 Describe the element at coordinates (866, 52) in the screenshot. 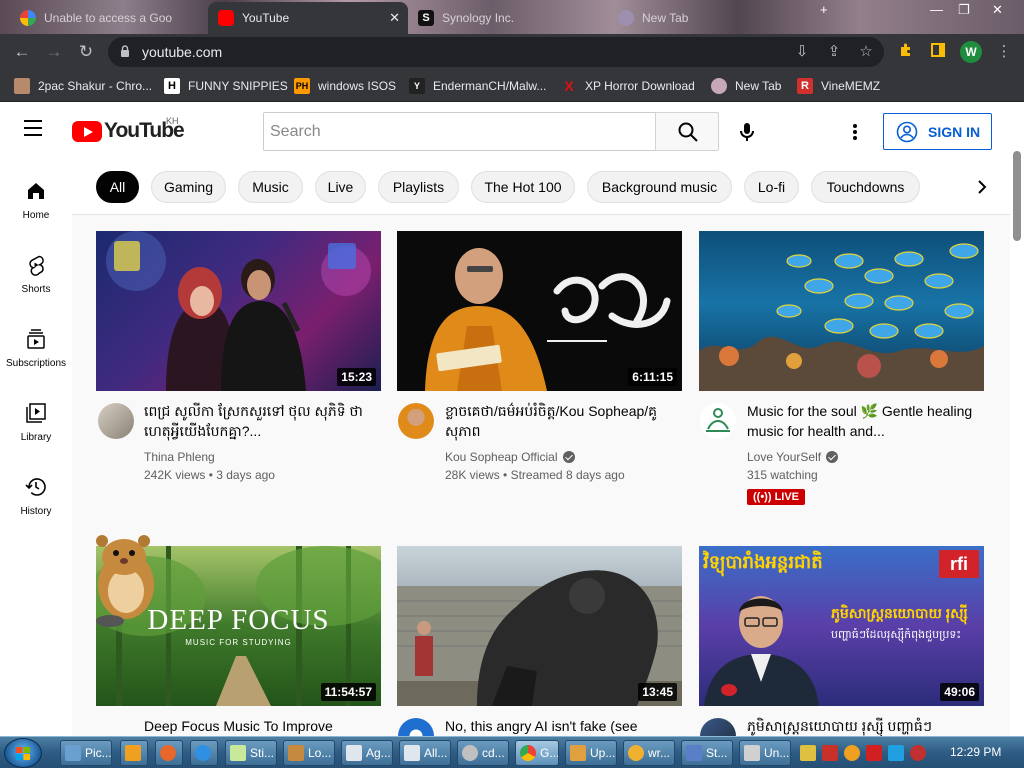

I see `bookmark-star-icon: ☆` at that location.